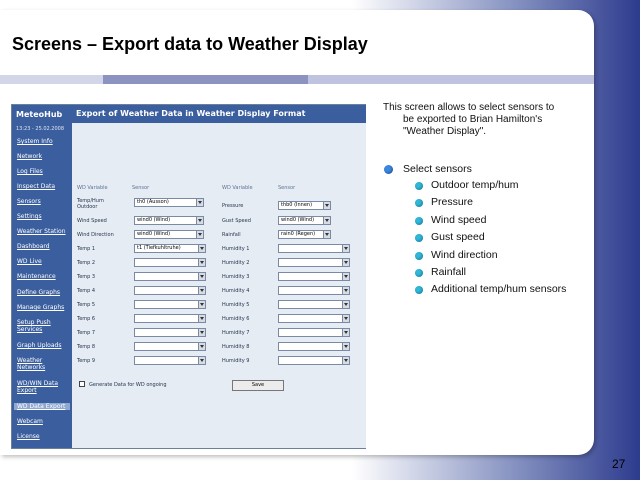 The image size is (640, 480). Describe the element at coordinates (43, 201) in the screenshot. I see `nav-sensors: Sensors` at that location.